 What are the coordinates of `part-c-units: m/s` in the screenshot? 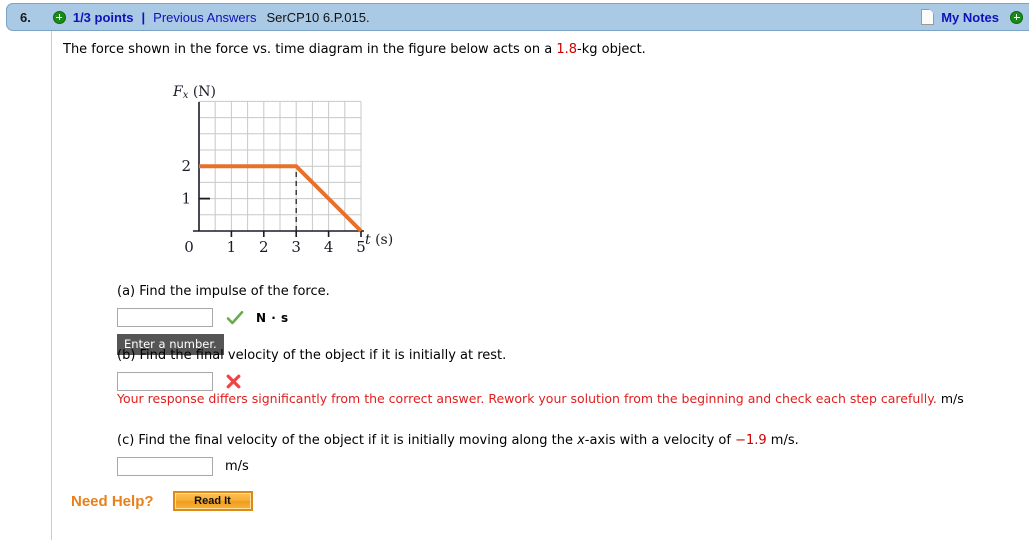 It's located at (237, 466).